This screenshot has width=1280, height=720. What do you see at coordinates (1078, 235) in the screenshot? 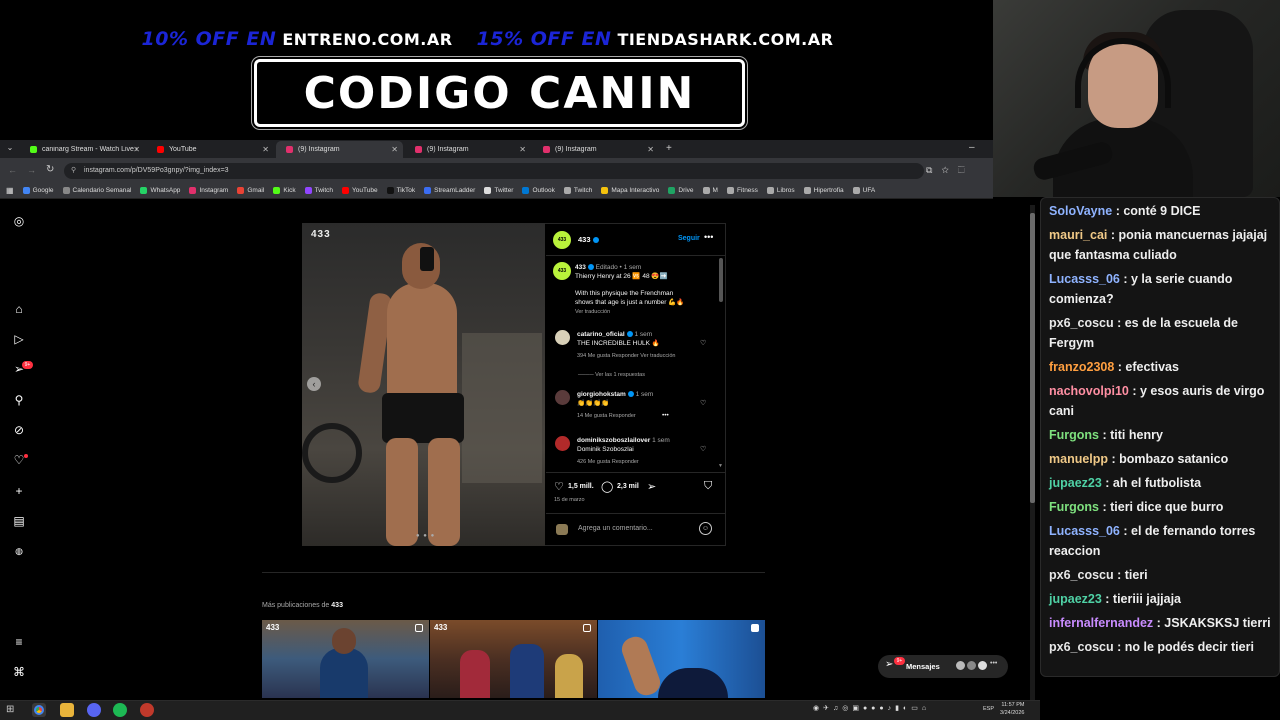
I see `chat-username: mauri_cai` at bounding box center [1078, 235].